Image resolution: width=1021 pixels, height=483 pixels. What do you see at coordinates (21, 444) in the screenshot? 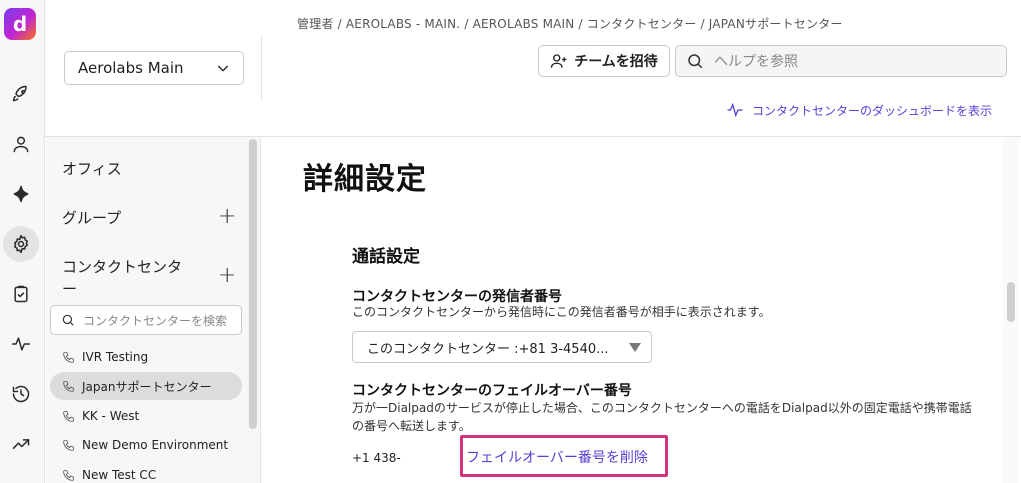
I see `trending-icon` at bounding box center [21, 444].